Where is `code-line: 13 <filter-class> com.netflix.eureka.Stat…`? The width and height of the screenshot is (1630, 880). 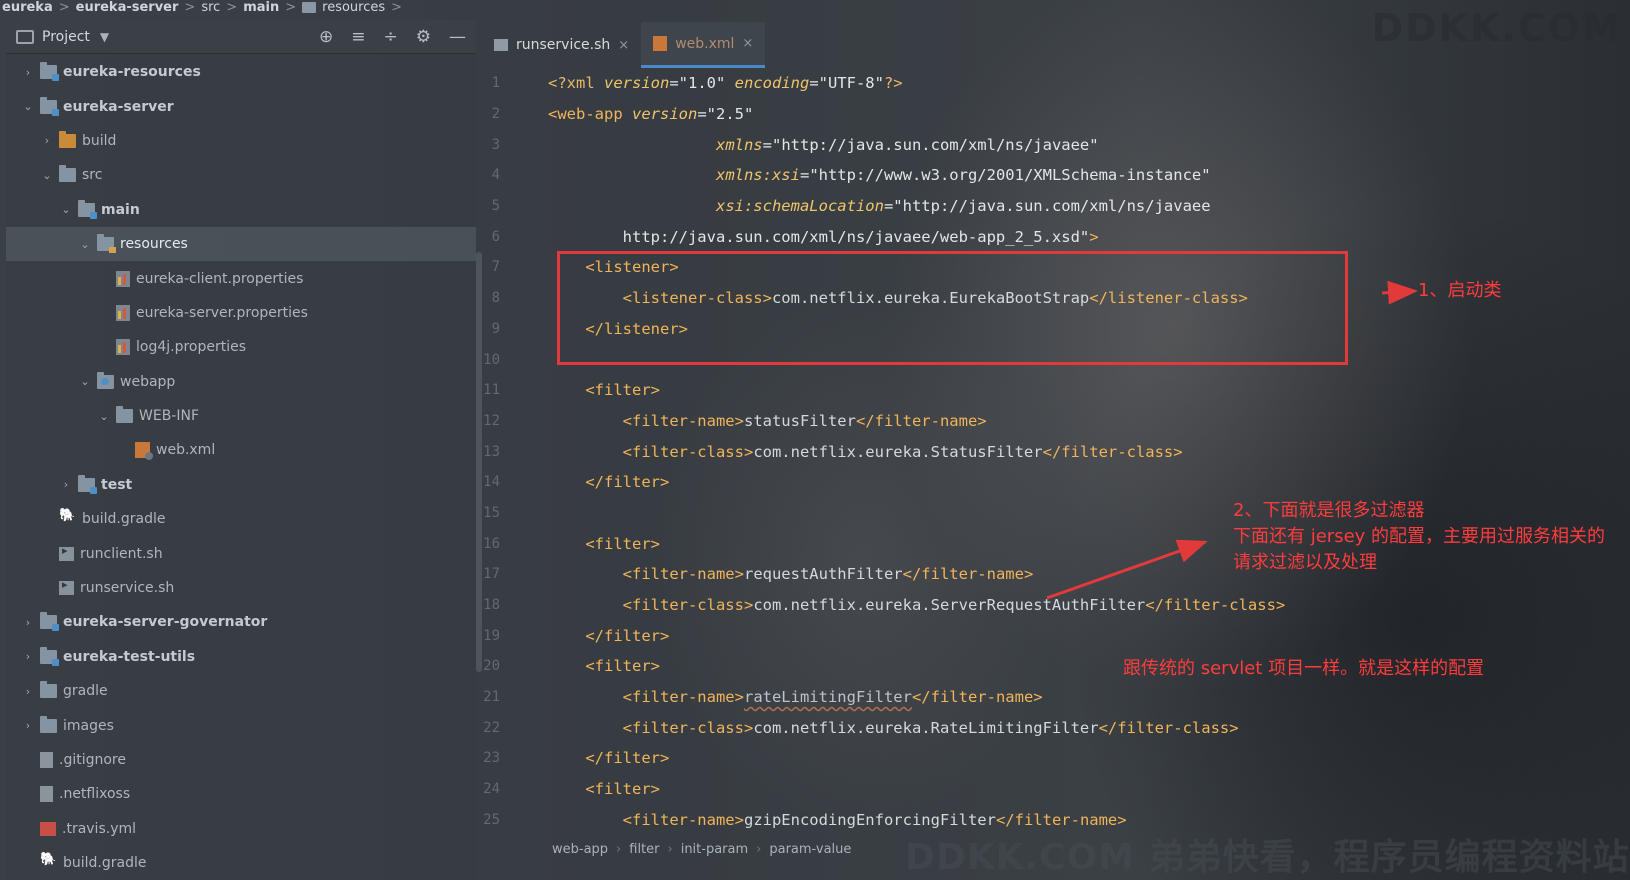 code-line: 13 <filter-class> com.netflix.eureka.Stat… is located at coordinates (1053, 451).